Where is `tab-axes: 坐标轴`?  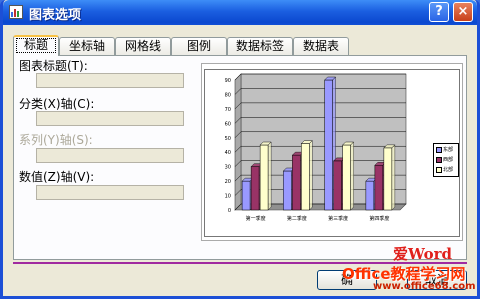
tab-axes: 坐标轴 is located at coordinates (87, 46).